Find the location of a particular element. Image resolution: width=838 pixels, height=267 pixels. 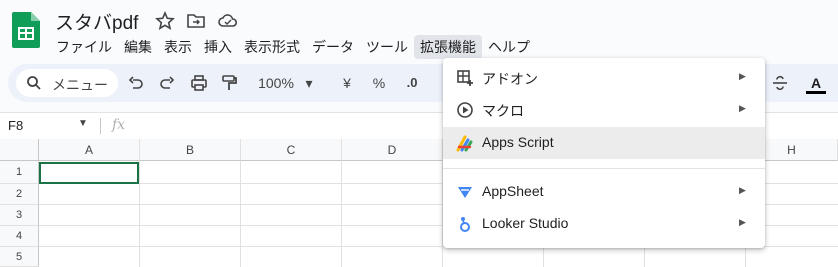

fx-icon: fx is located at coordinates (119, 125).